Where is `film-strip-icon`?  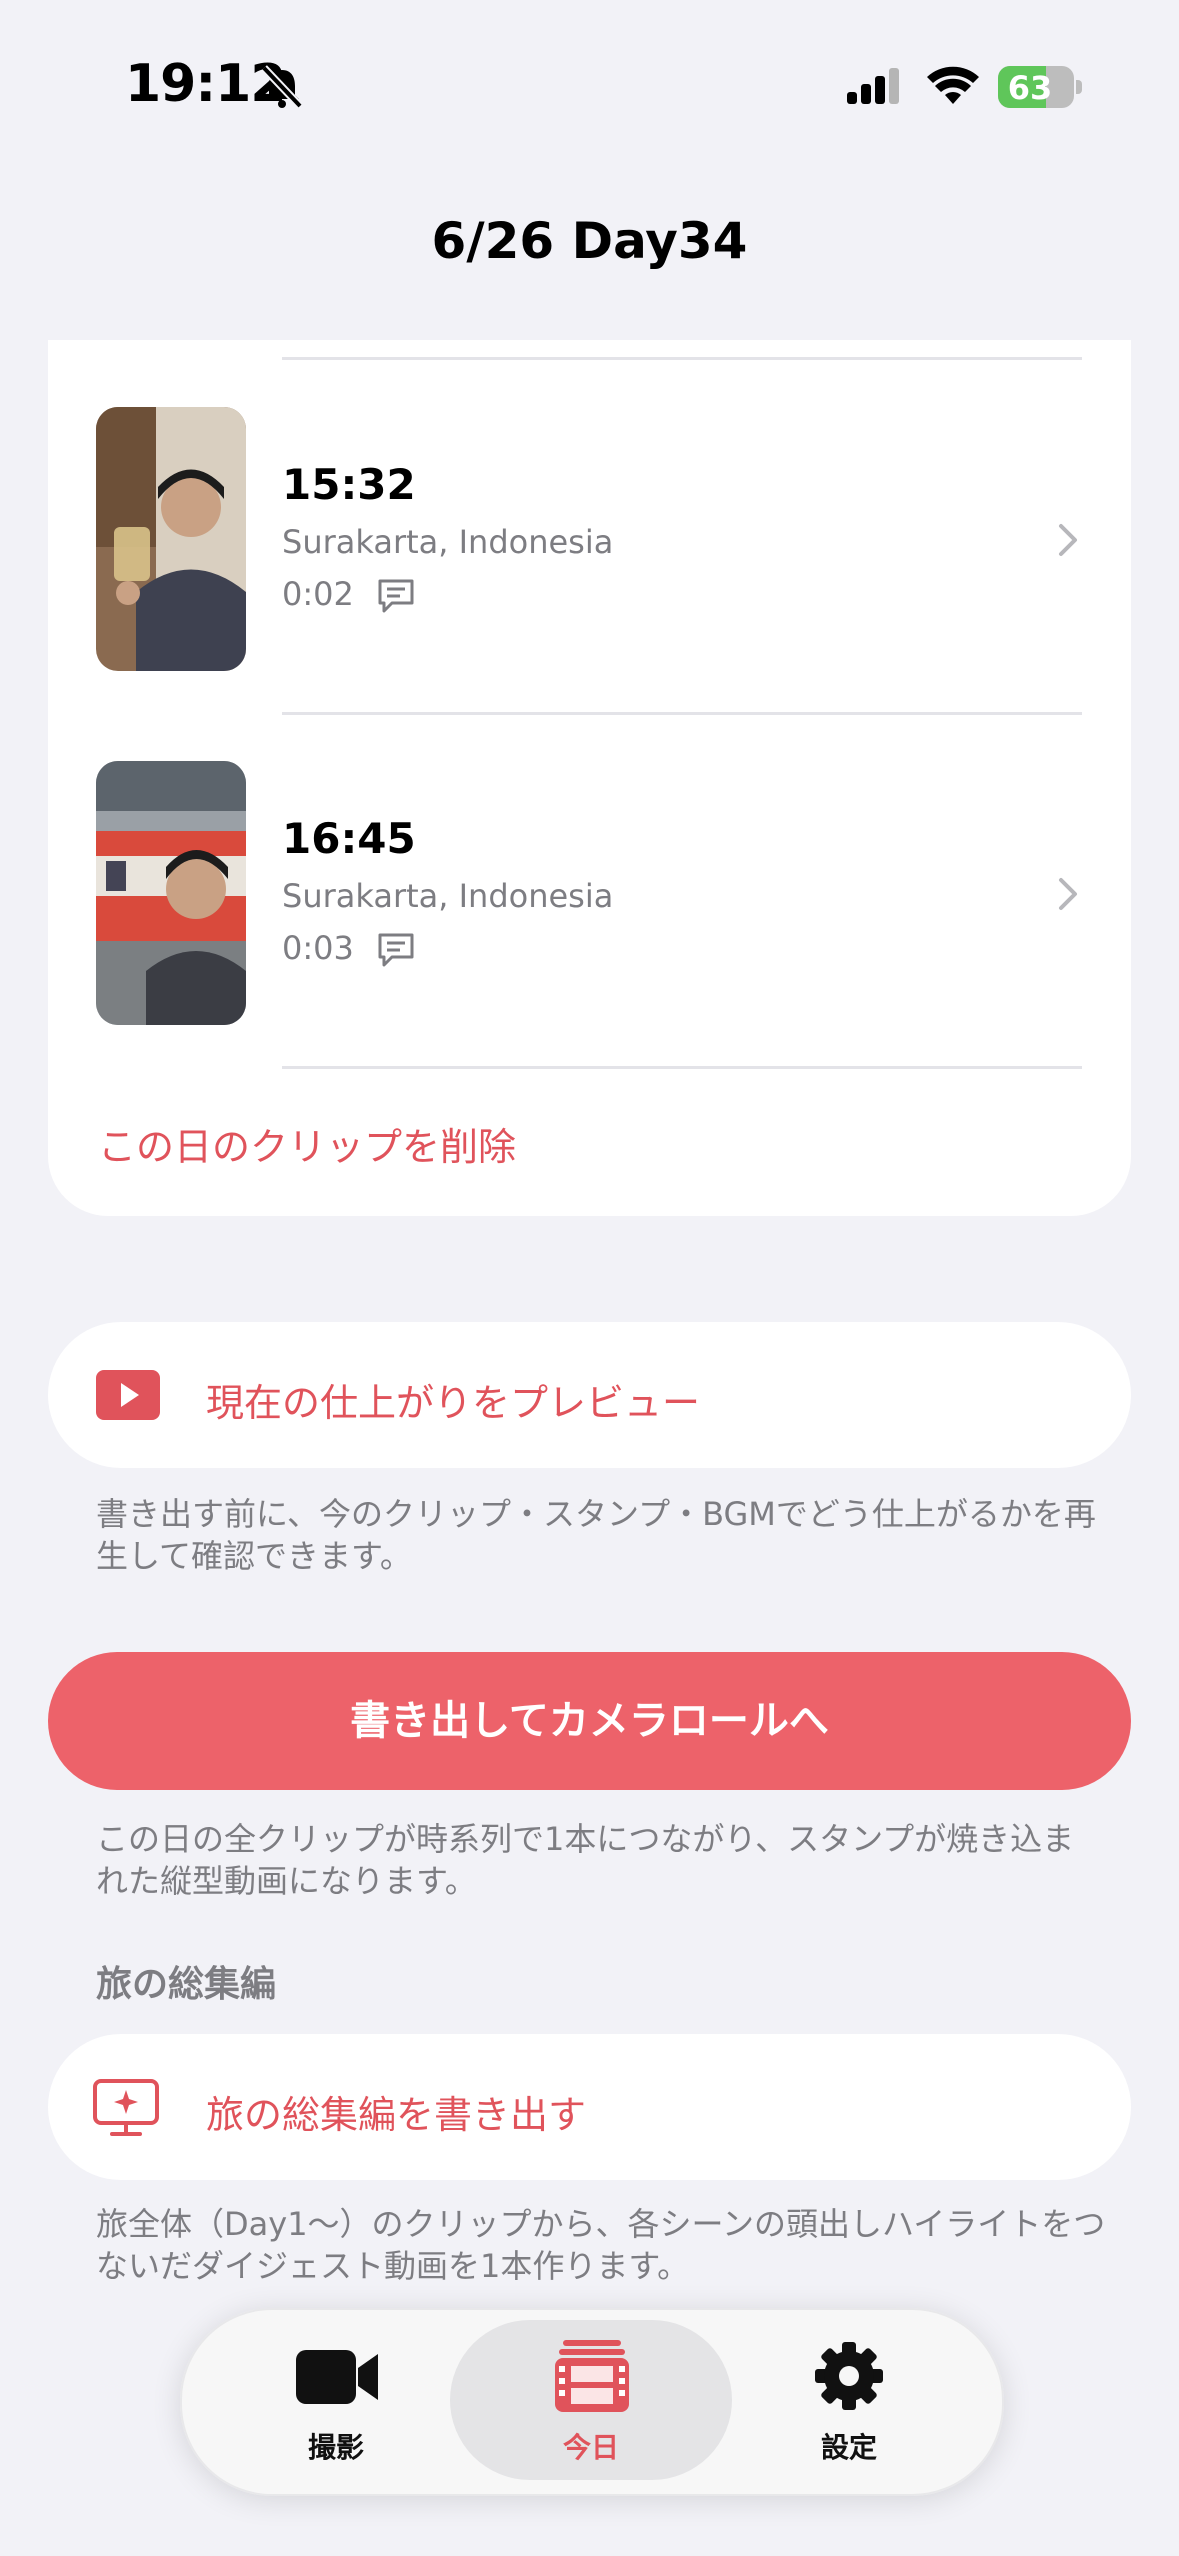
film-strip-icon is located at coordinates (592, 2376).